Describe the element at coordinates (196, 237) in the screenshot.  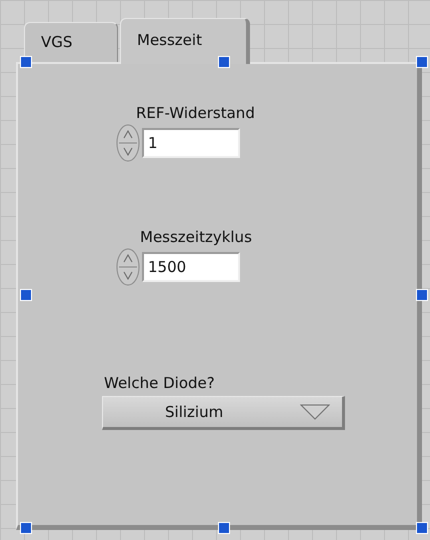
I see `control-label: Messzeitzyklus` at that location.